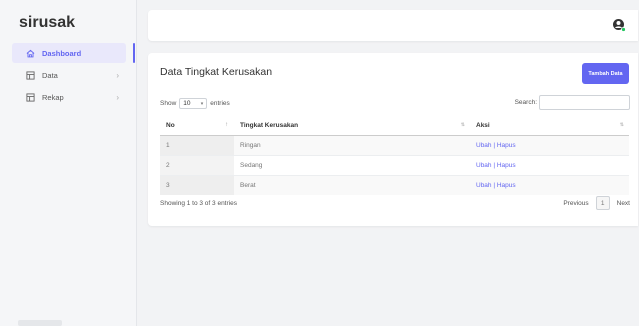  I want to click on table-row: 2 Sedang Ubah | Hapus, so click(394, 165).